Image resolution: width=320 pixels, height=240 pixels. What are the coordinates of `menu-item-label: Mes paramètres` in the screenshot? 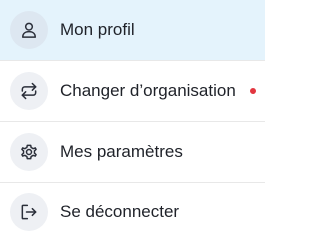 It's located at (121, 151).